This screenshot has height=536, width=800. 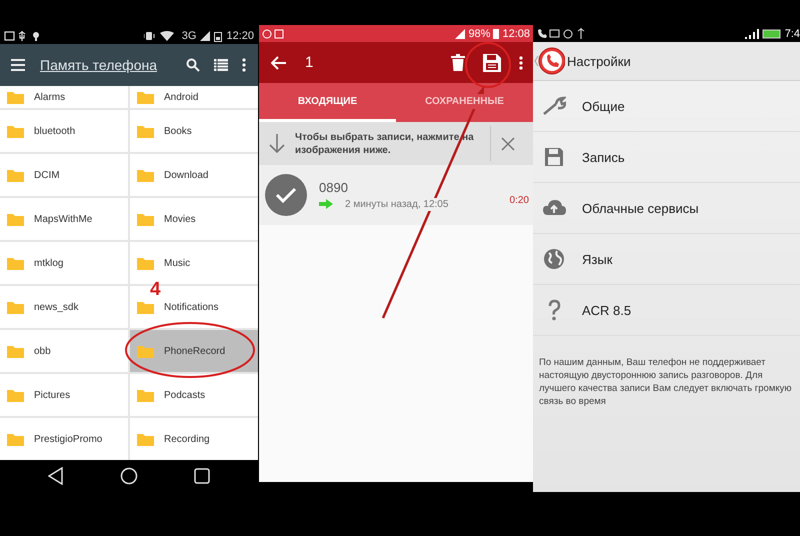 I want to click on settings-item: Облачные сервисы, so click(x=666, y=208).